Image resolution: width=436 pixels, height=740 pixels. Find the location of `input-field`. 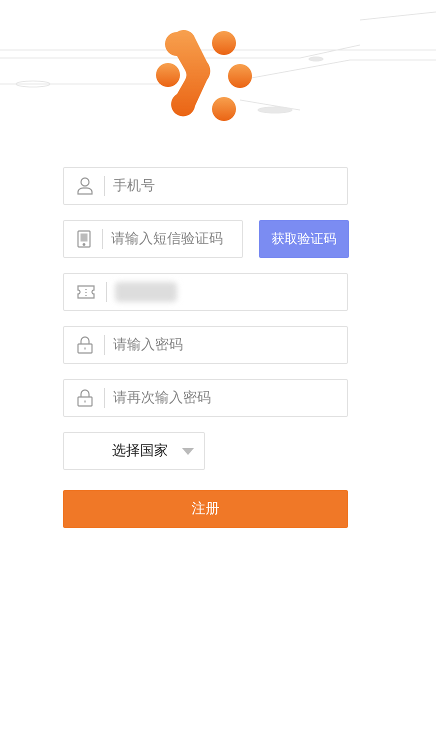

input-field is located at coordinates (205, 292).